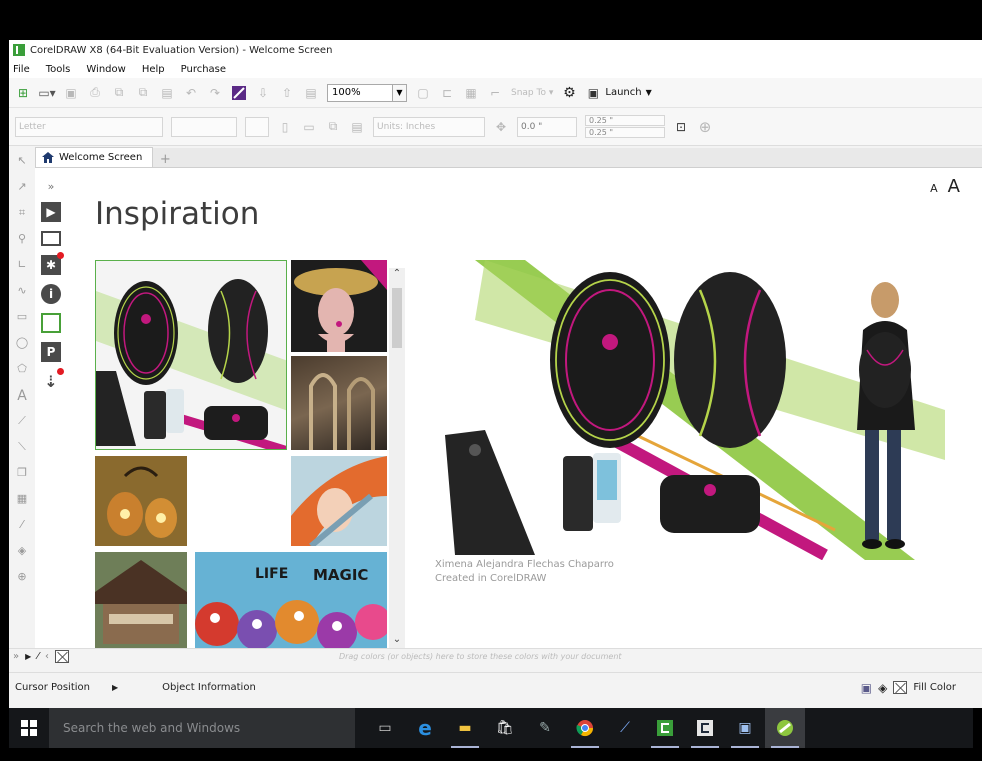 Image resolution: width=982 pixels, height=761 pixels. Describe the element at coordinates (191, 355) in the screenshot. I see `gallery-thumb-backpacks` at that location.